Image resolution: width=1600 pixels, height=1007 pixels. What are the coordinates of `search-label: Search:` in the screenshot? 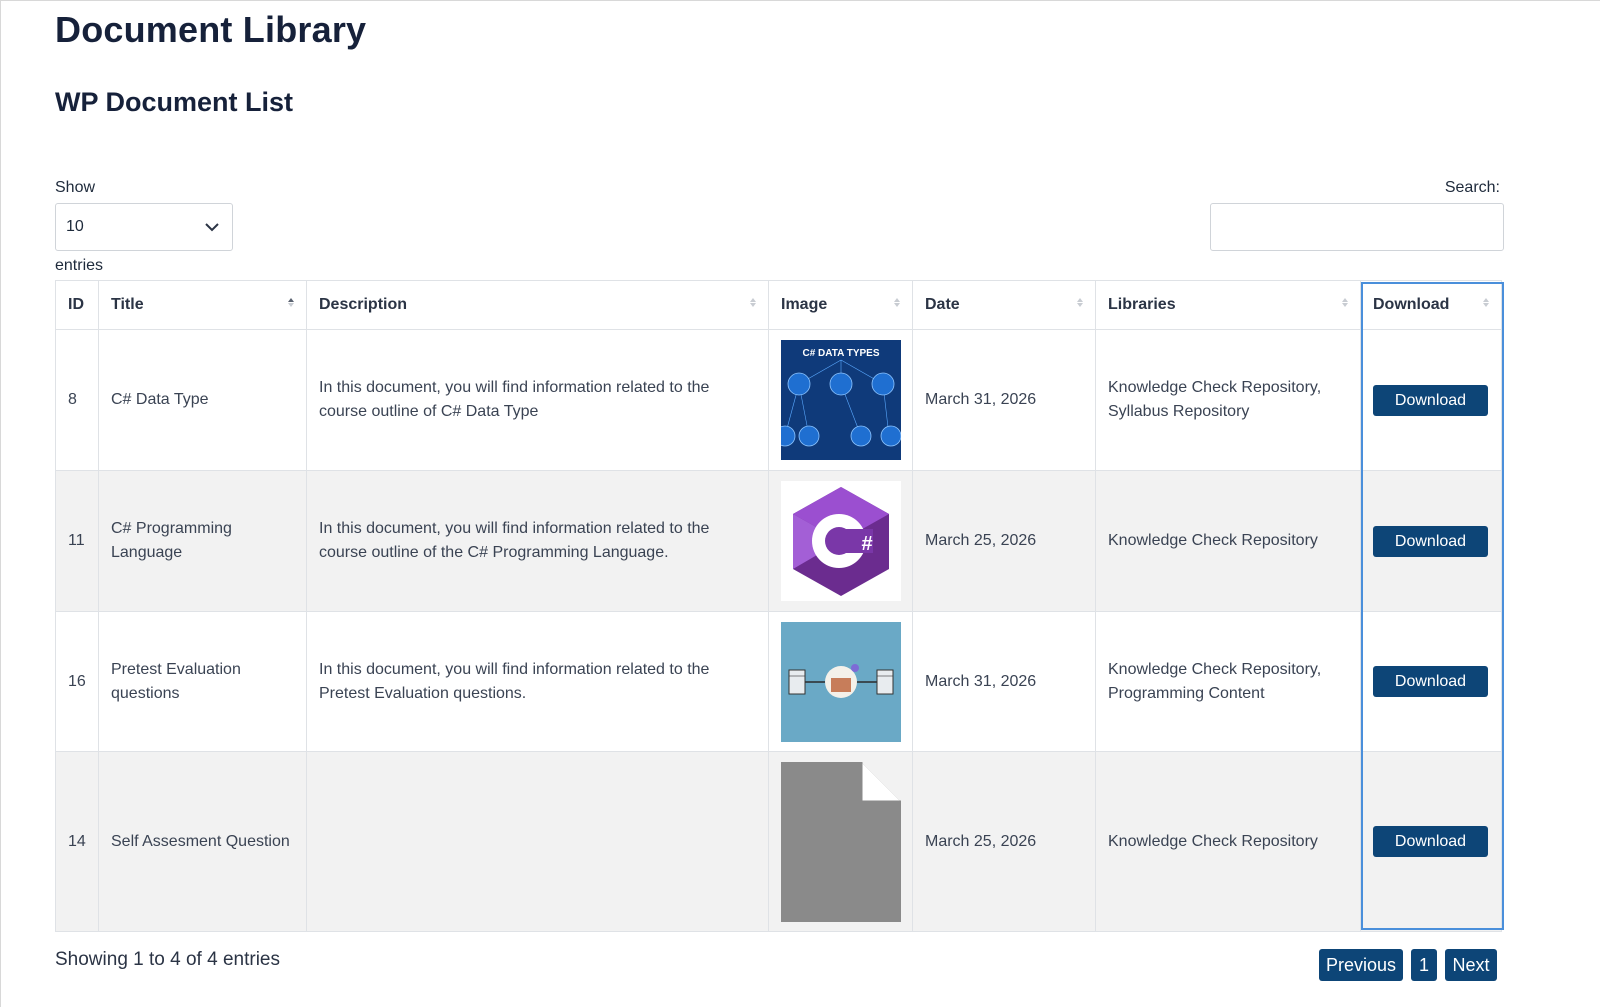 It's located at (1472, 187).